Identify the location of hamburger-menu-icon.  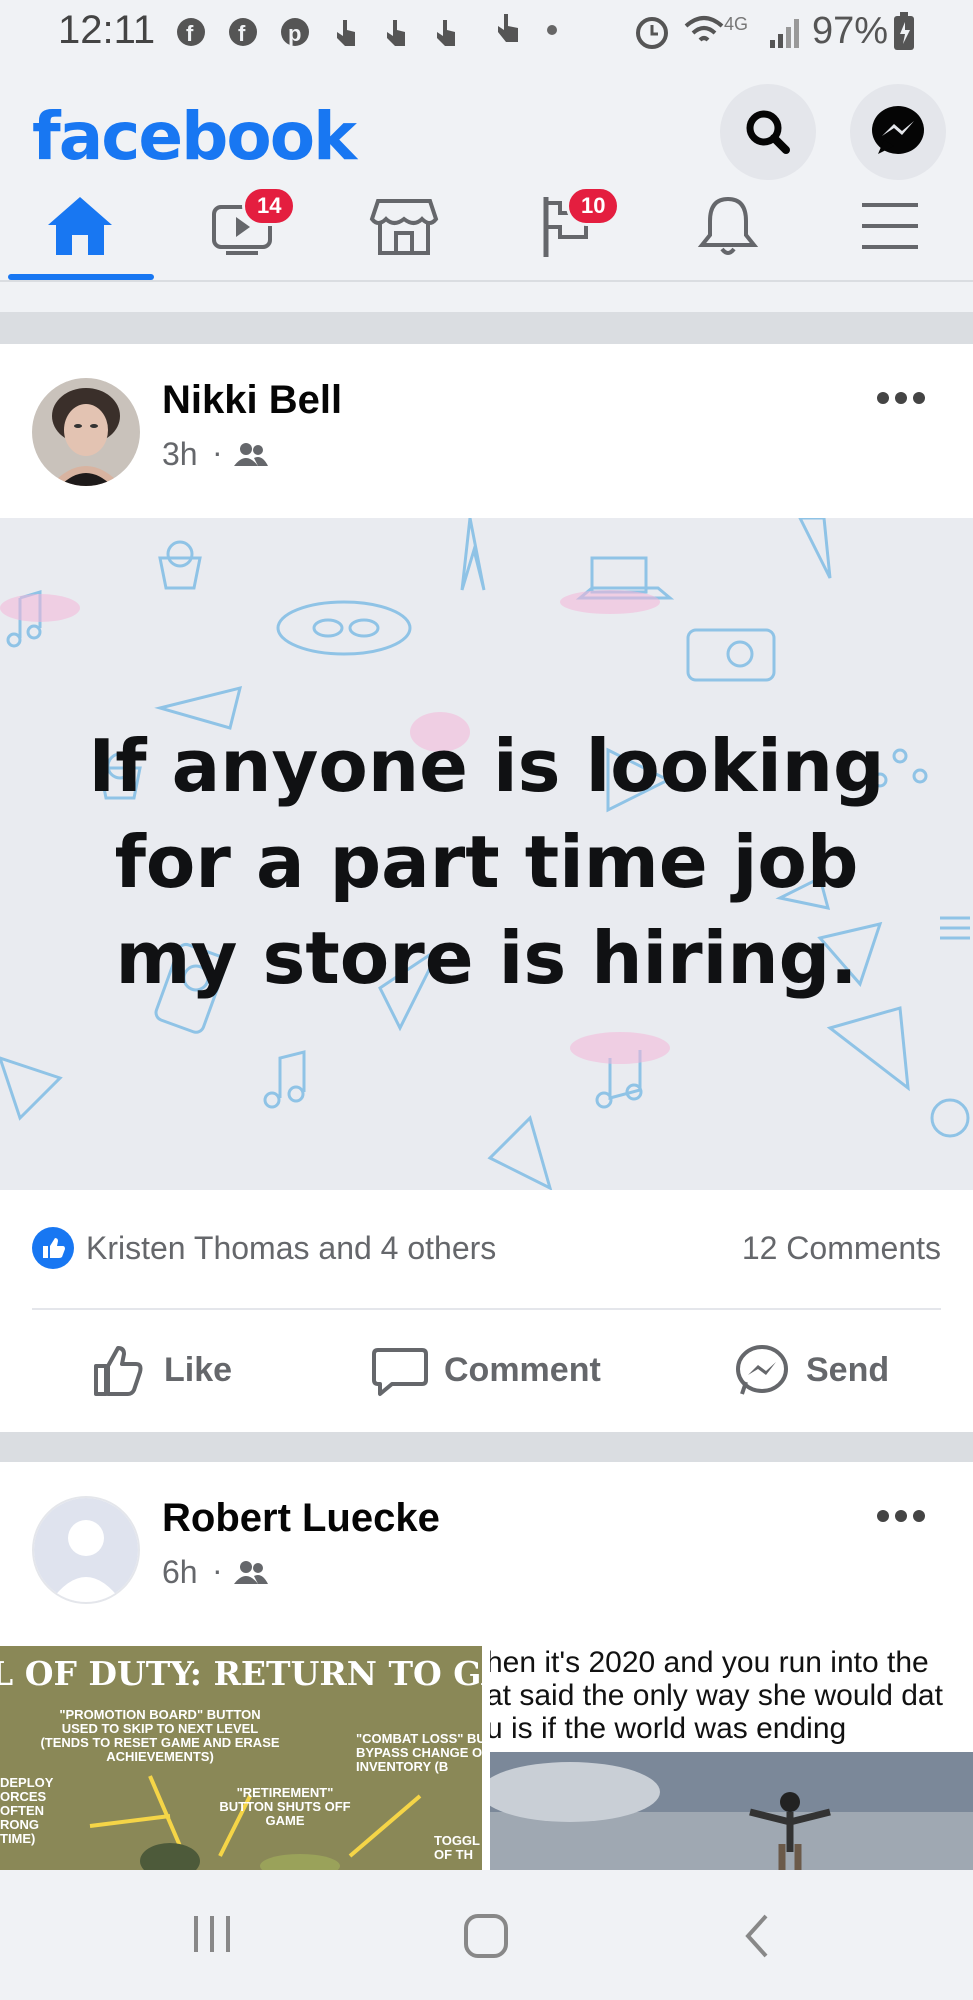
(890, 226).